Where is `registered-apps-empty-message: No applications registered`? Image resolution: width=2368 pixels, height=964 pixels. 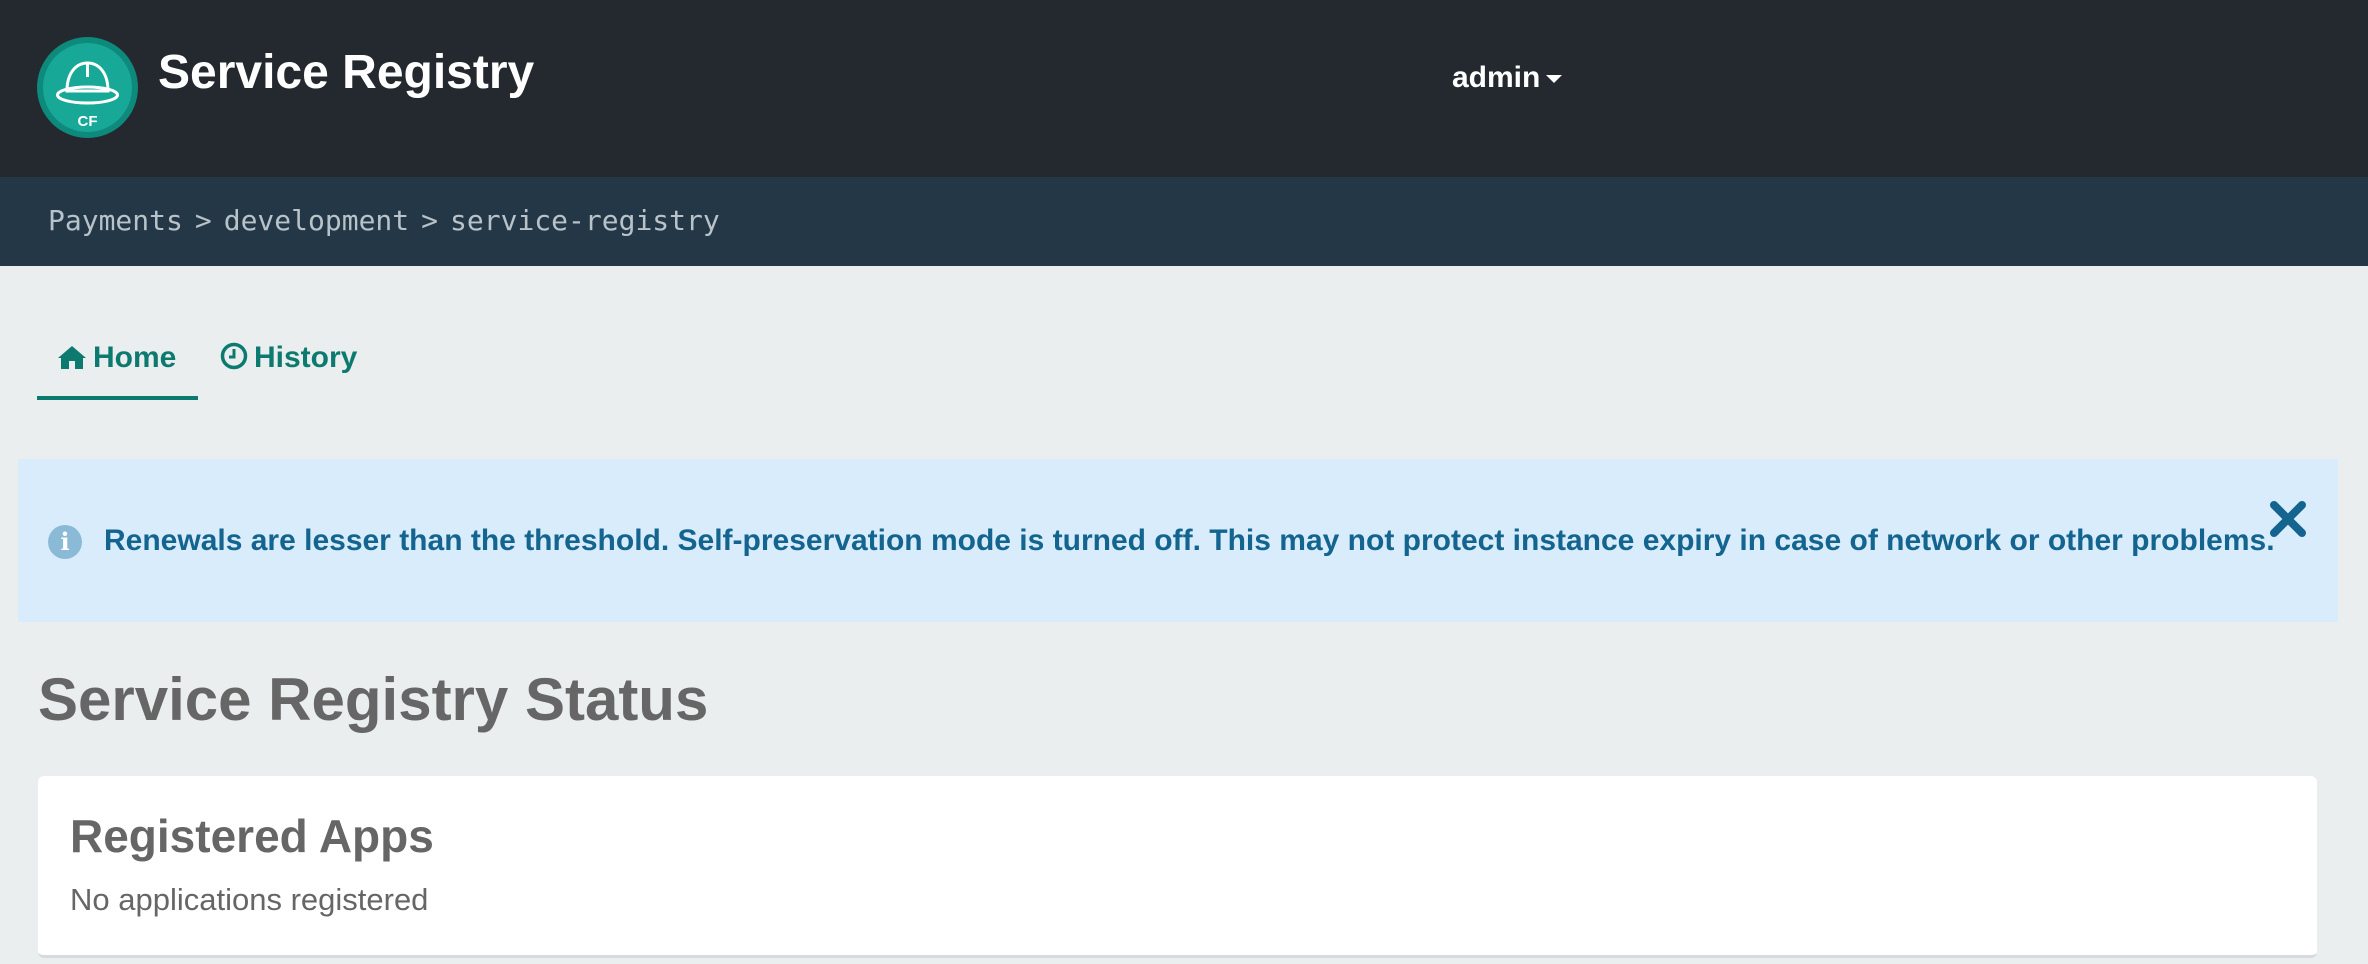 registered-apps-empty-message: No applications registered is located at coordinates (249, 899).